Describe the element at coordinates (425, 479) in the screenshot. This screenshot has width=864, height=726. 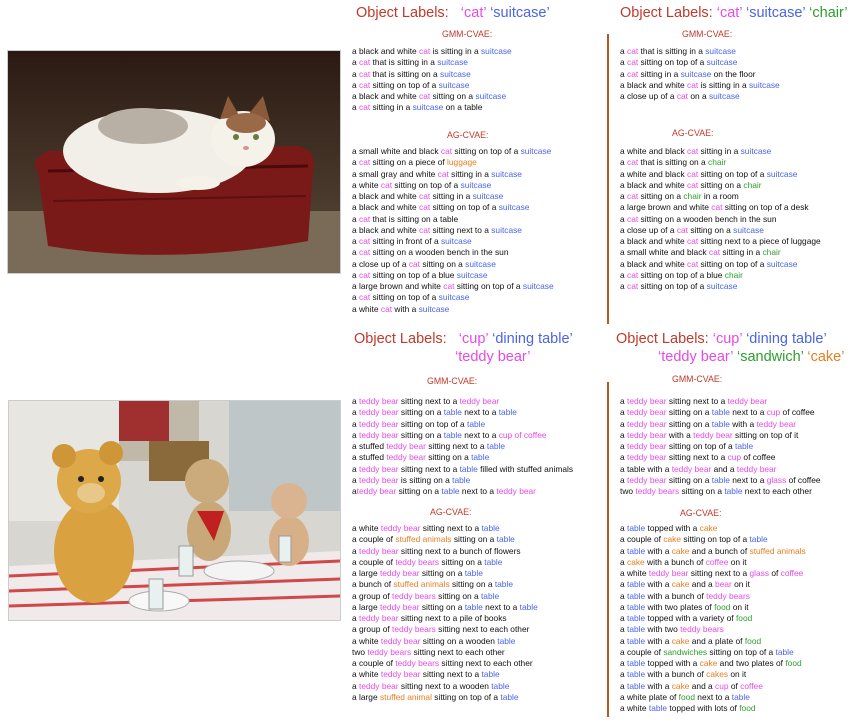
I see `caption-text: is sitting on a` at that location.